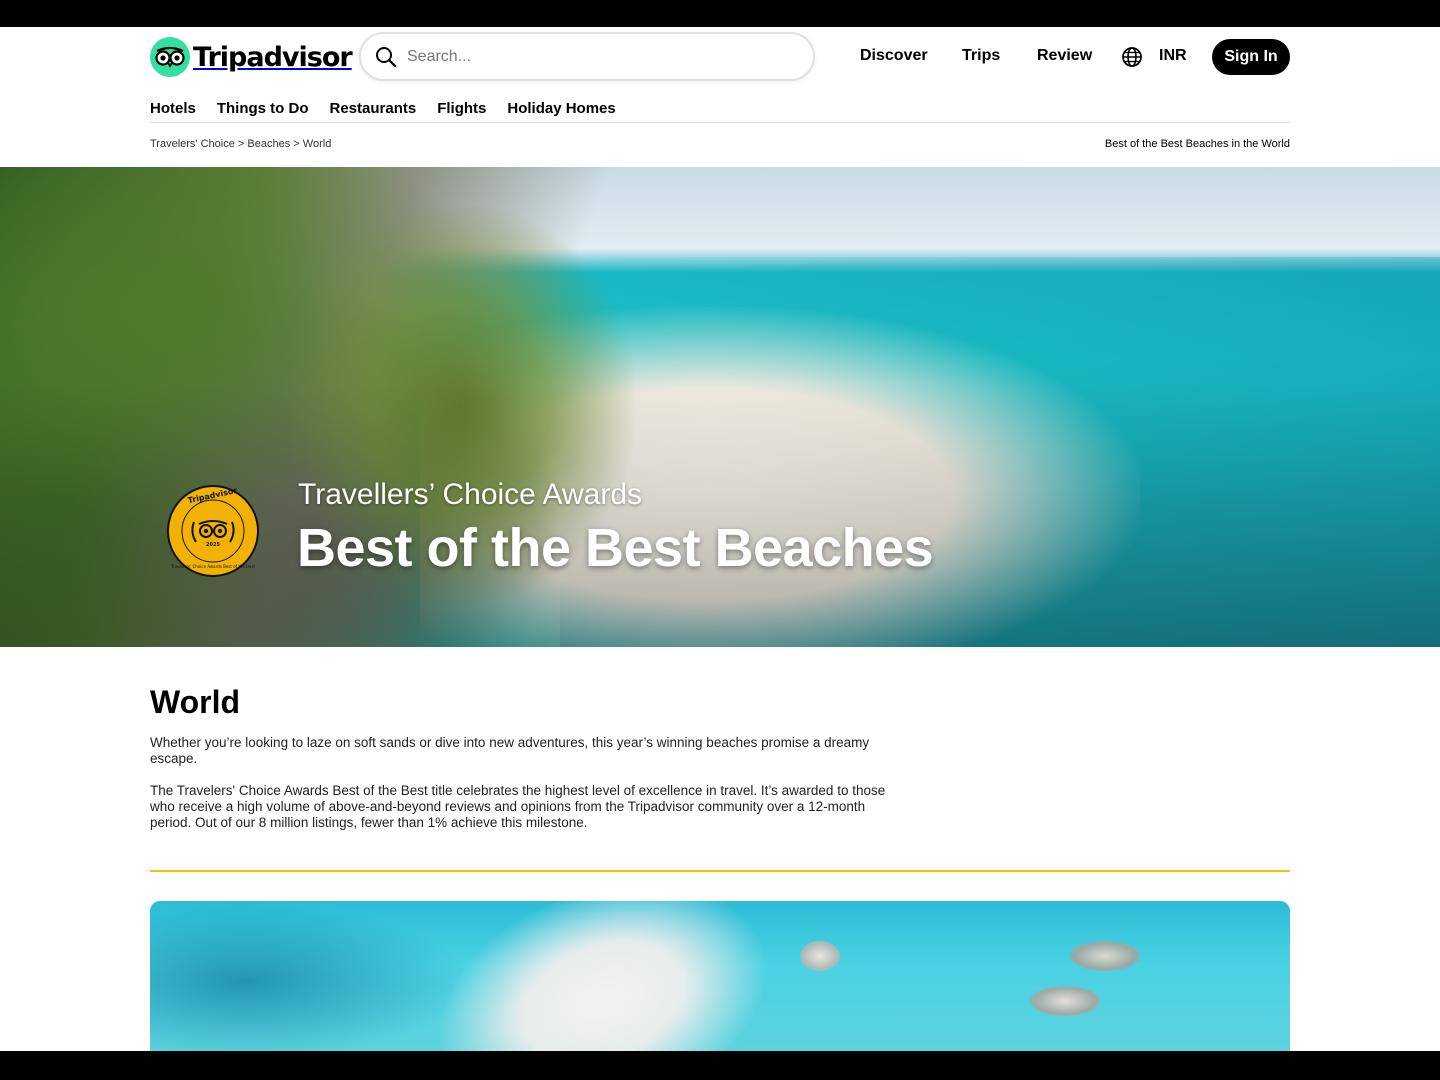  I want to click on nav-hotels: Hotels, so click(173, 108).